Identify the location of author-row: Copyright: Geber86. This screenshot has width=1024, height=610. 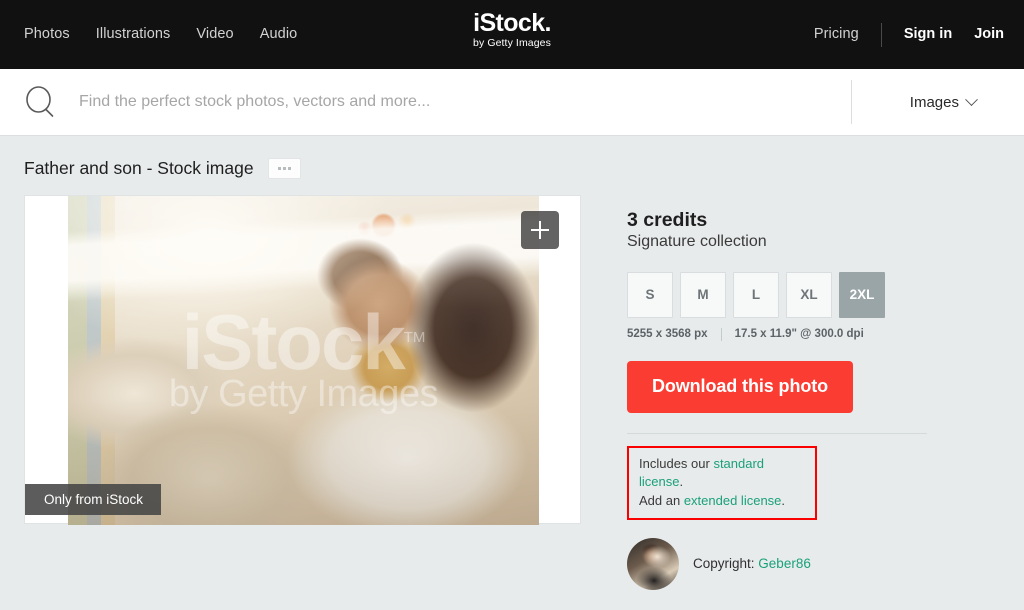
(777, 563).